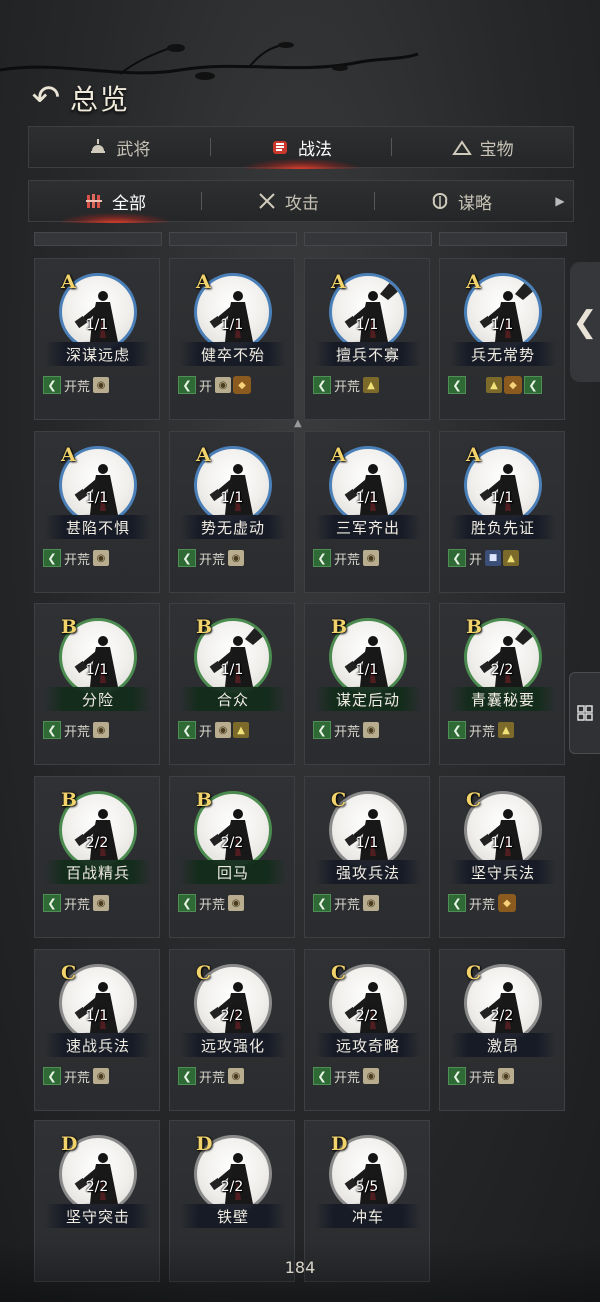  I want to click on tab-attack: 攻击, so click(288, 201).